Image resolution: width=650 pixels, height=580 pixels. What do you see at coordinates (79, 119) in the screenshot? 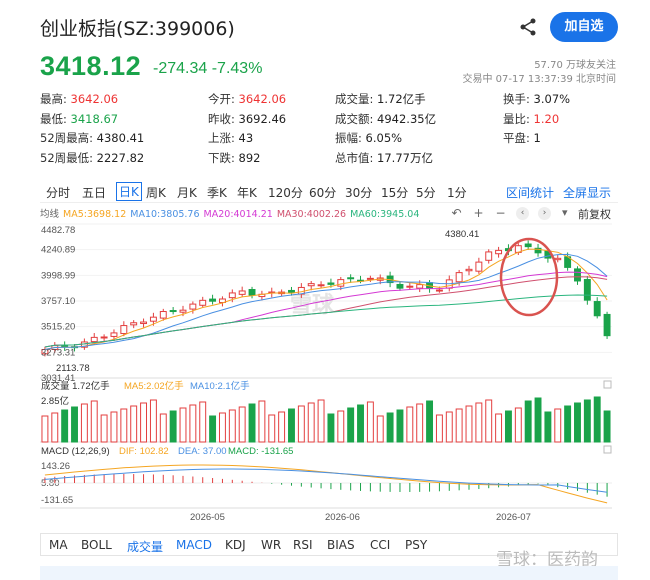
I see `stat-item: 最低: 3418.67` at bounding box center [79, 119].